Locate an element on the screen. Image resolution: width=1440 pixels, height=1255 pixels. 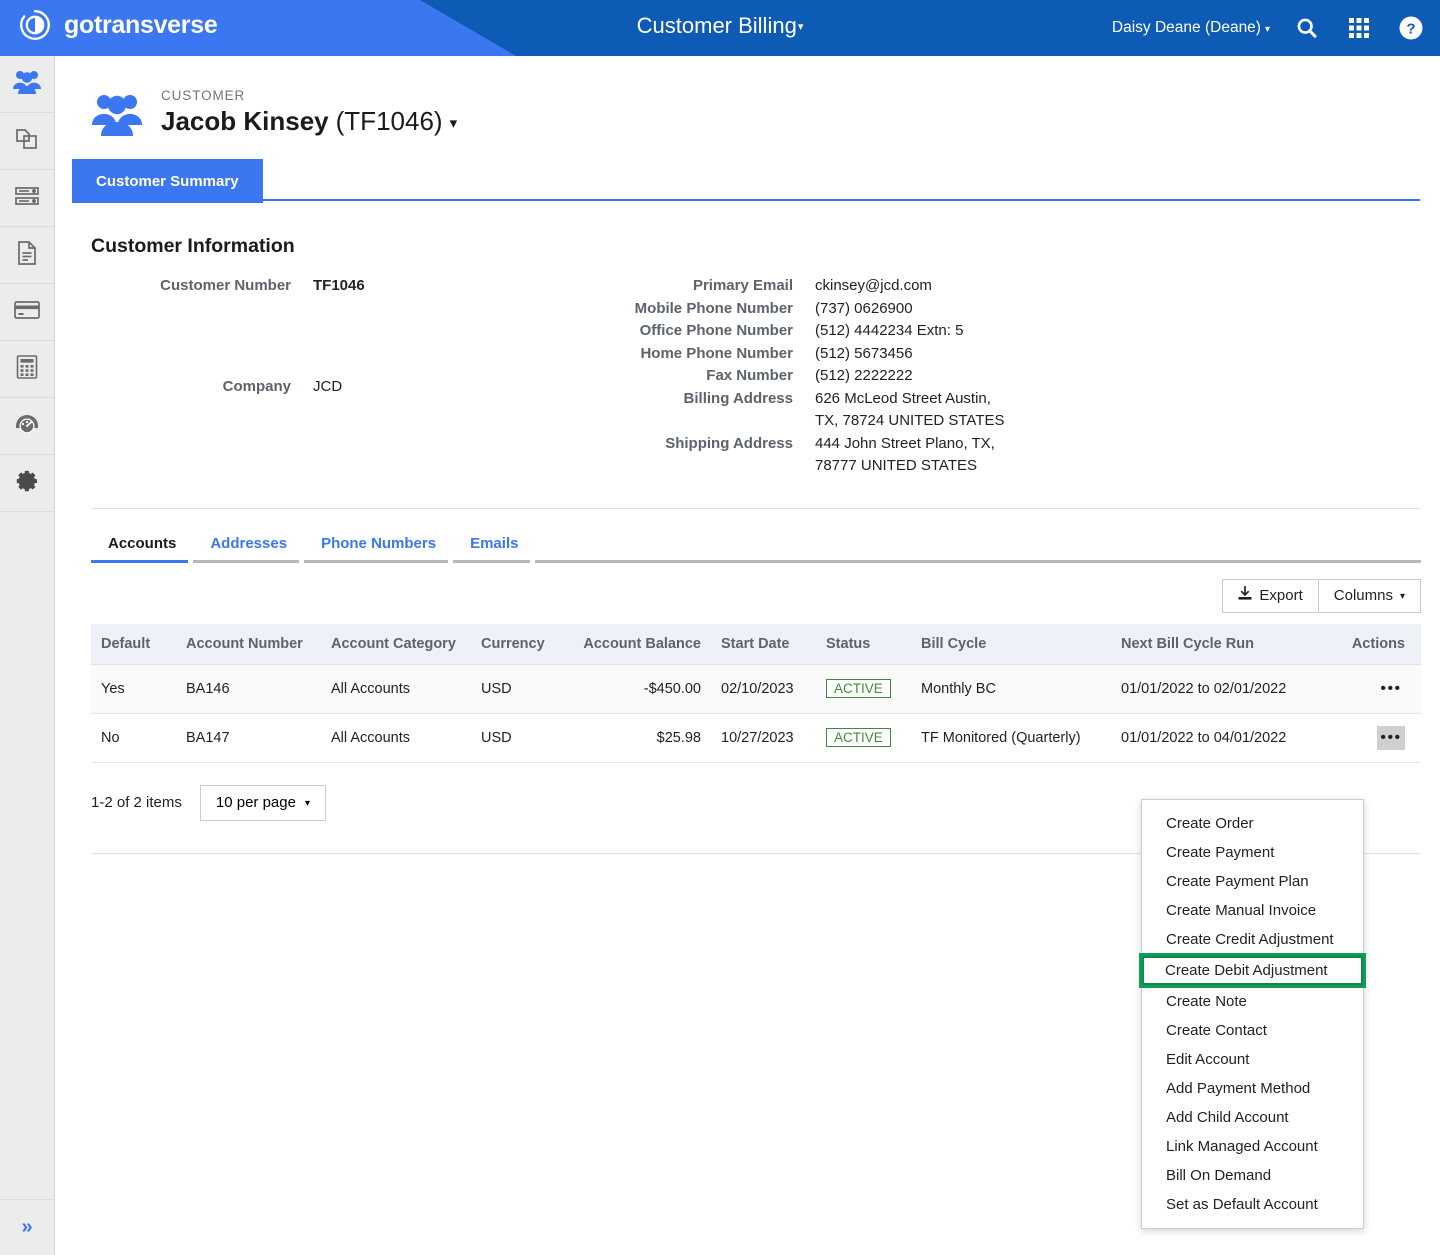
row-actions-button: ••• is located at coordinates (1391, 689).